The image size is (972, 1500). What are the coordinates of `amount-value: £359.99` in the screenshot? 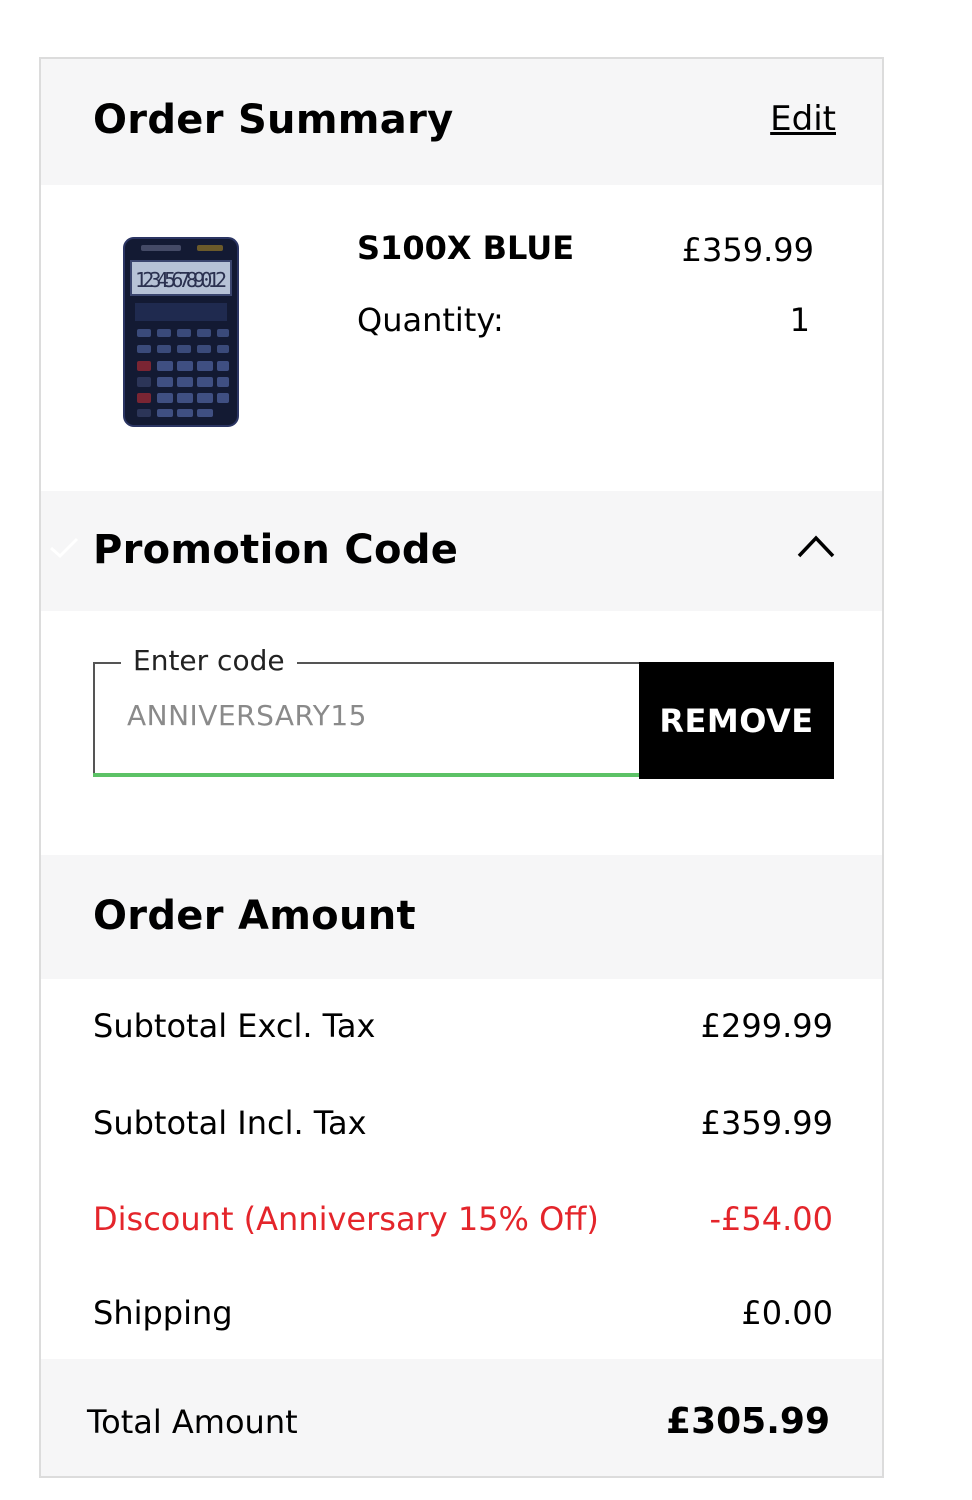 It's located at (766, 1123).